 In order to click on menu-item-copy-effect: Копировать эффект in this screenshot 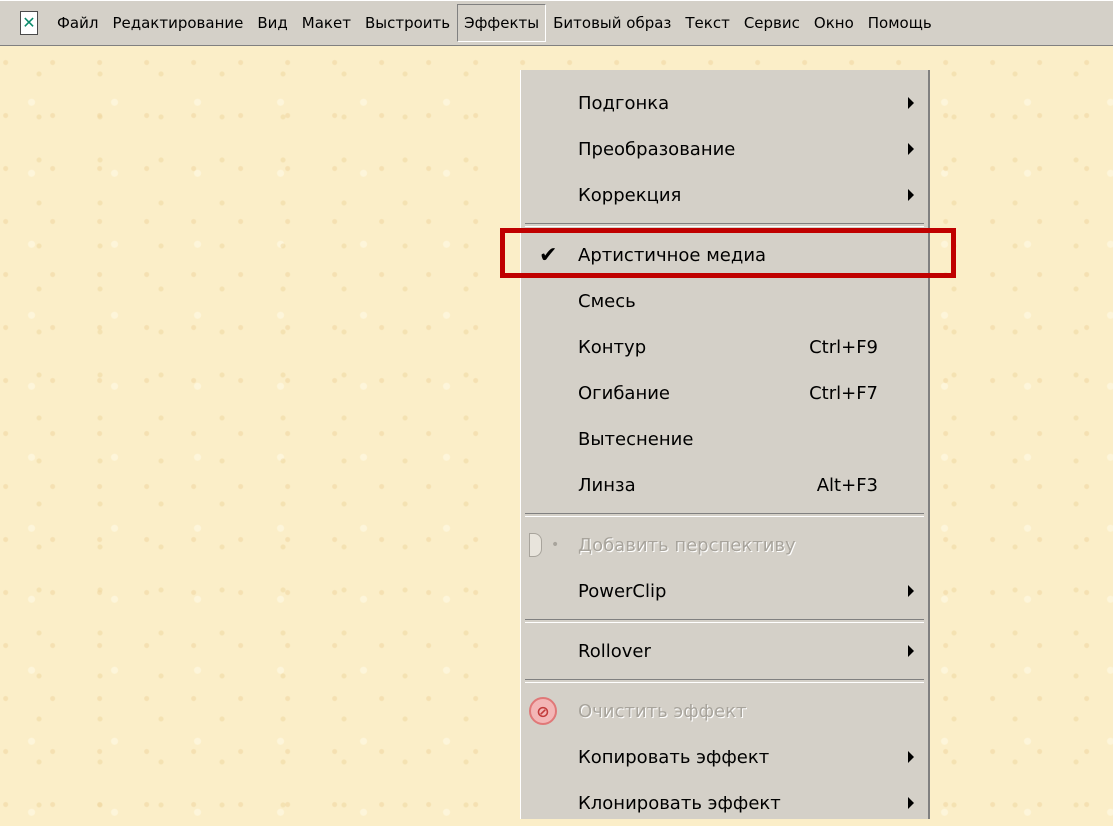, I will do `click(724, 757)`.